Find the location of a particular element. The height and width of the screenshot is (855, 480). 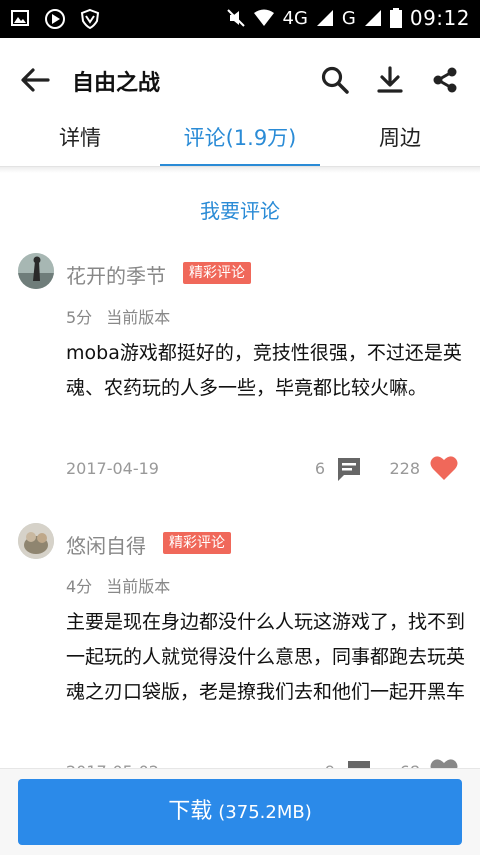

download-button: 下载 (375.2MB) is located at coordinates (240, 812).